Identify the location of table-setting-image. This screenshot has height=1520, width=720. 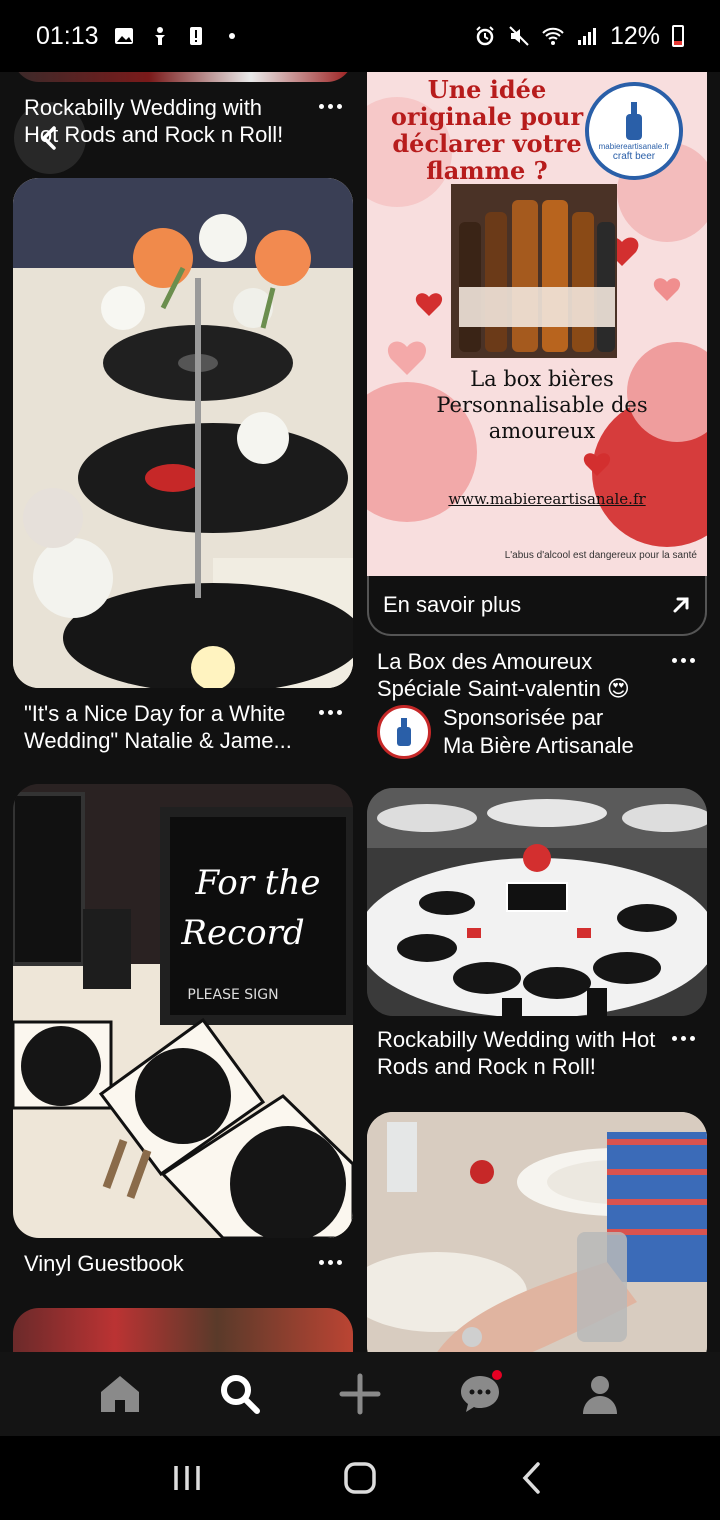
(537, 1232).